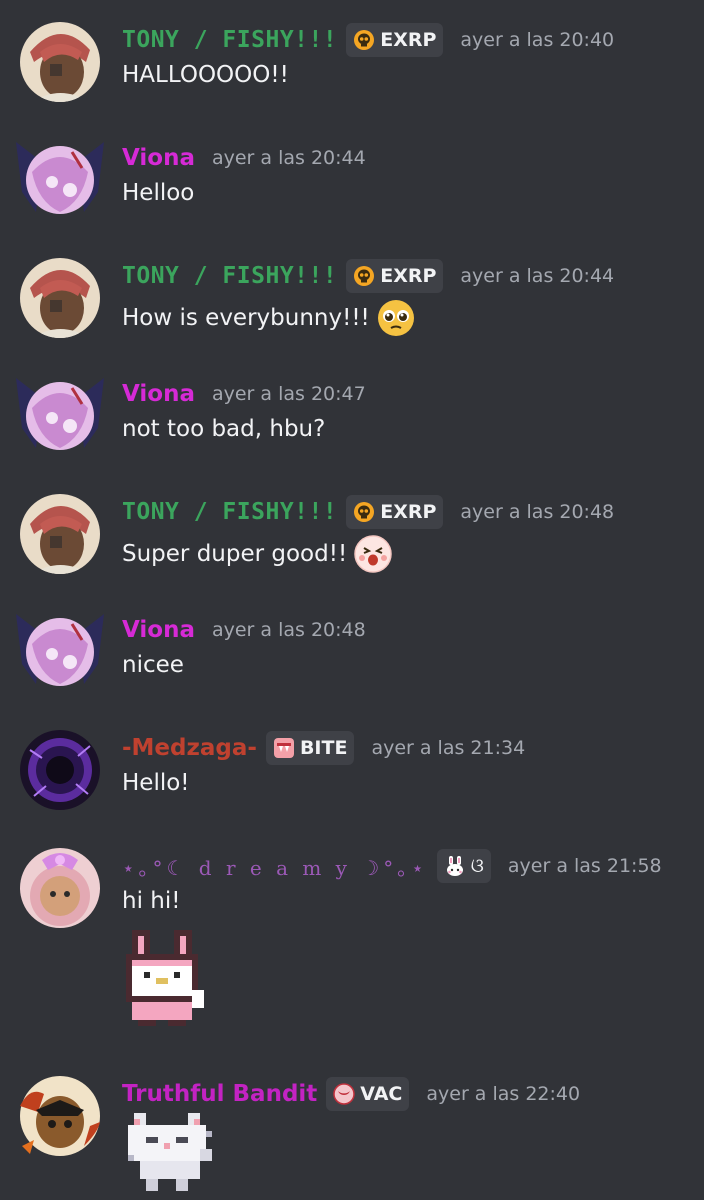 The height and width of the screenshot is (1200, 704). Describe the element at coordinates (477, 866) in the screenshot. I see `tag-label: ଓ` at that location.